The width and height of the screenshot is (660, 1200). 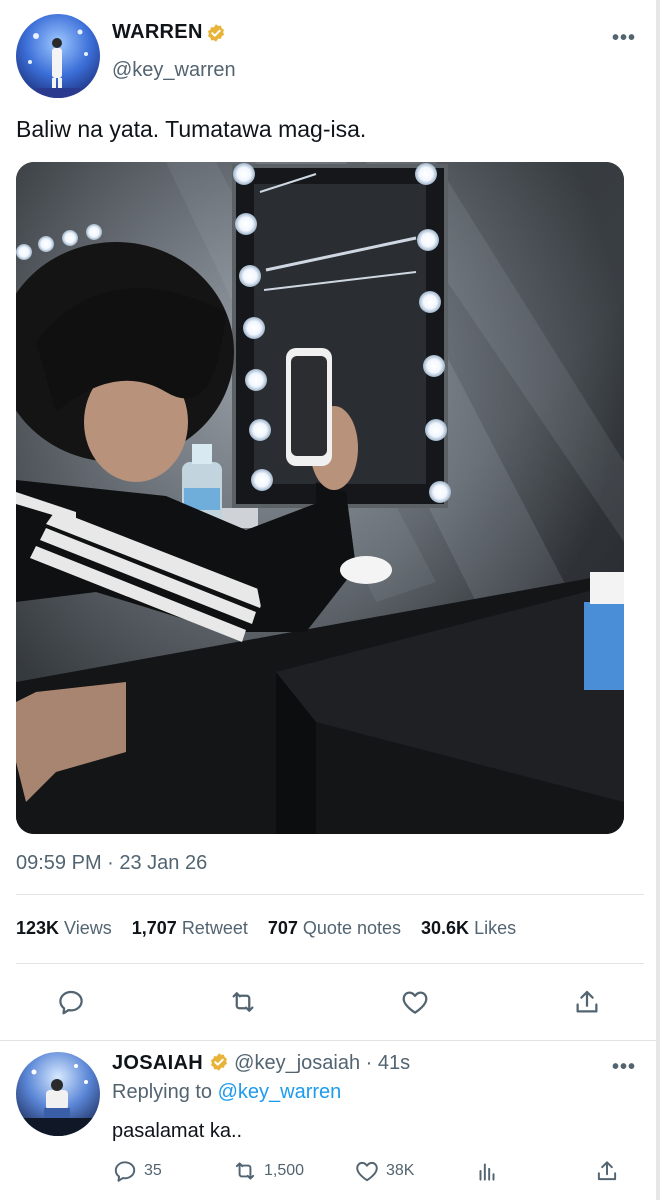 What do you see at coordinates (154, 928) in the screenshot?
I see `retweets-count: 1,707` at bounding box center [154, 928].